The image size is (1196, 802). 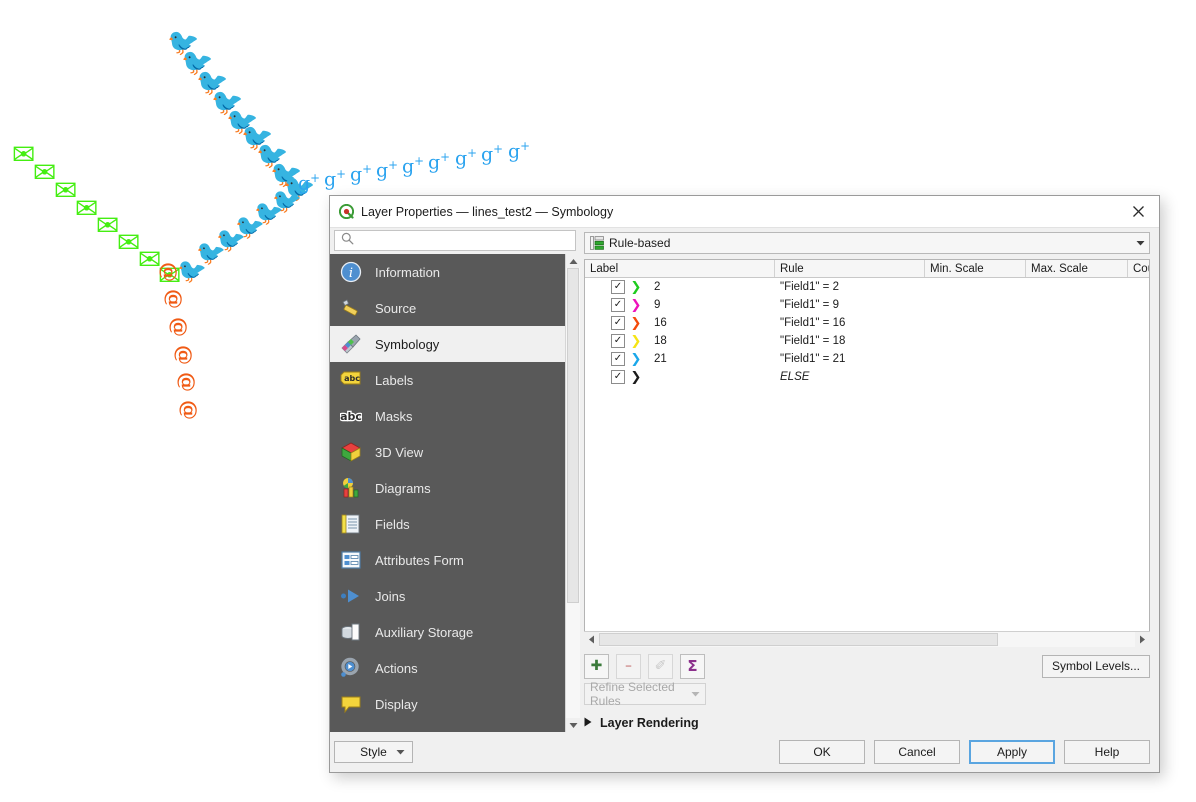 What do you see at coordinates (396, 704) in the screenshot?
I see `sidebar-item-label: Display` at bounding box center [396, 704].